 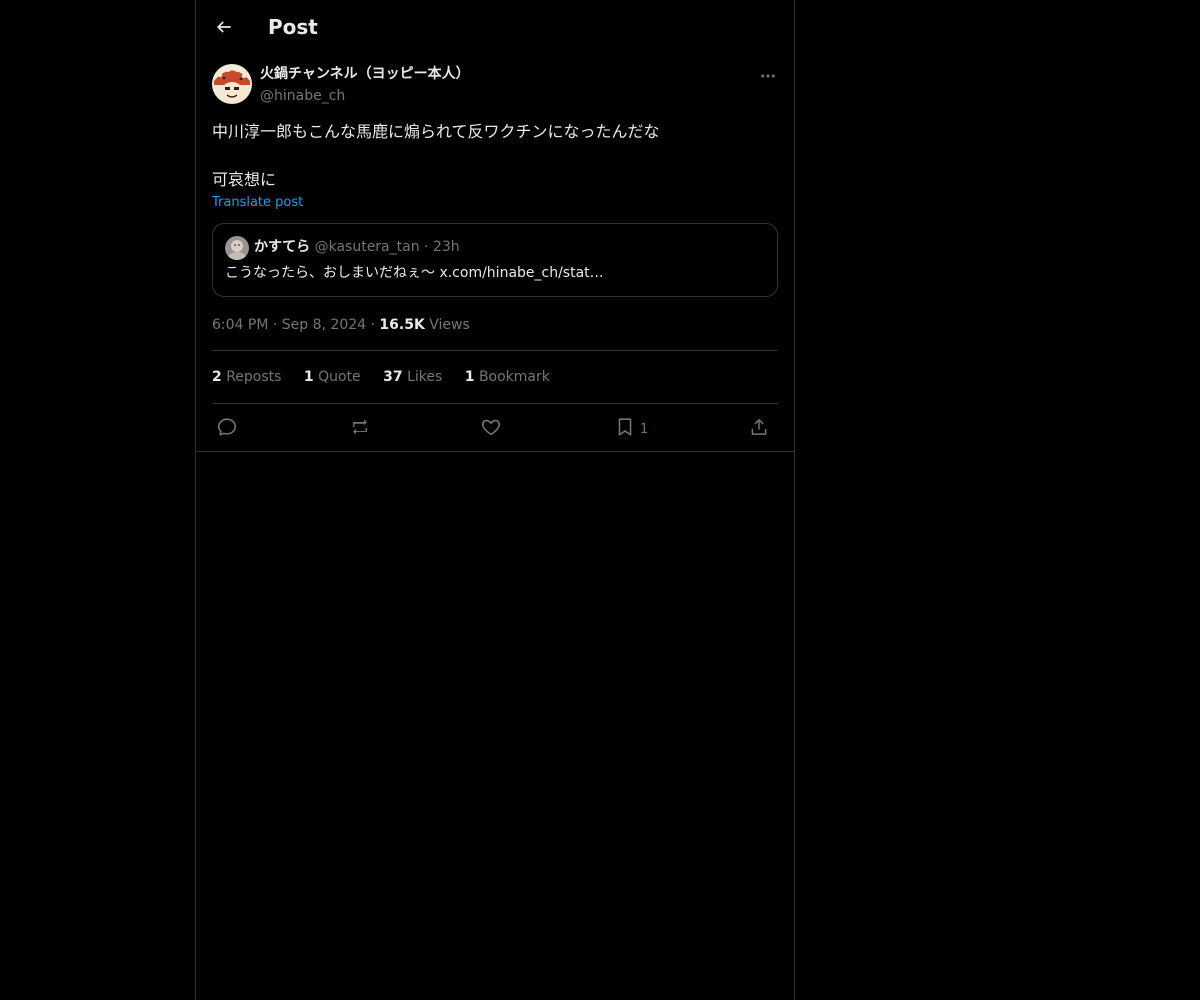 I want to click on bookmarks-label: Bookmark, so click(x=514, y=377).